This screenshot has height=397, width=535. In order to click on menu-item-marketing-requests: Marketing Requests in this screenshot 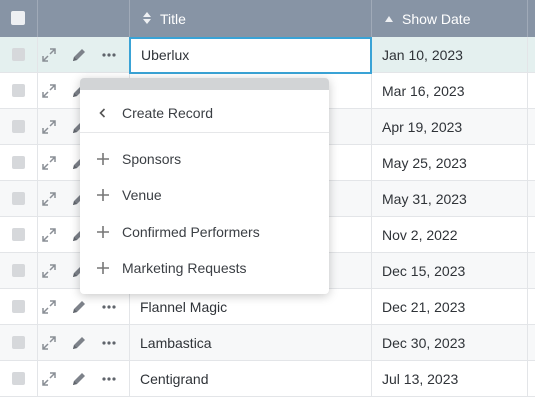, I will do `click(204, 268)`.